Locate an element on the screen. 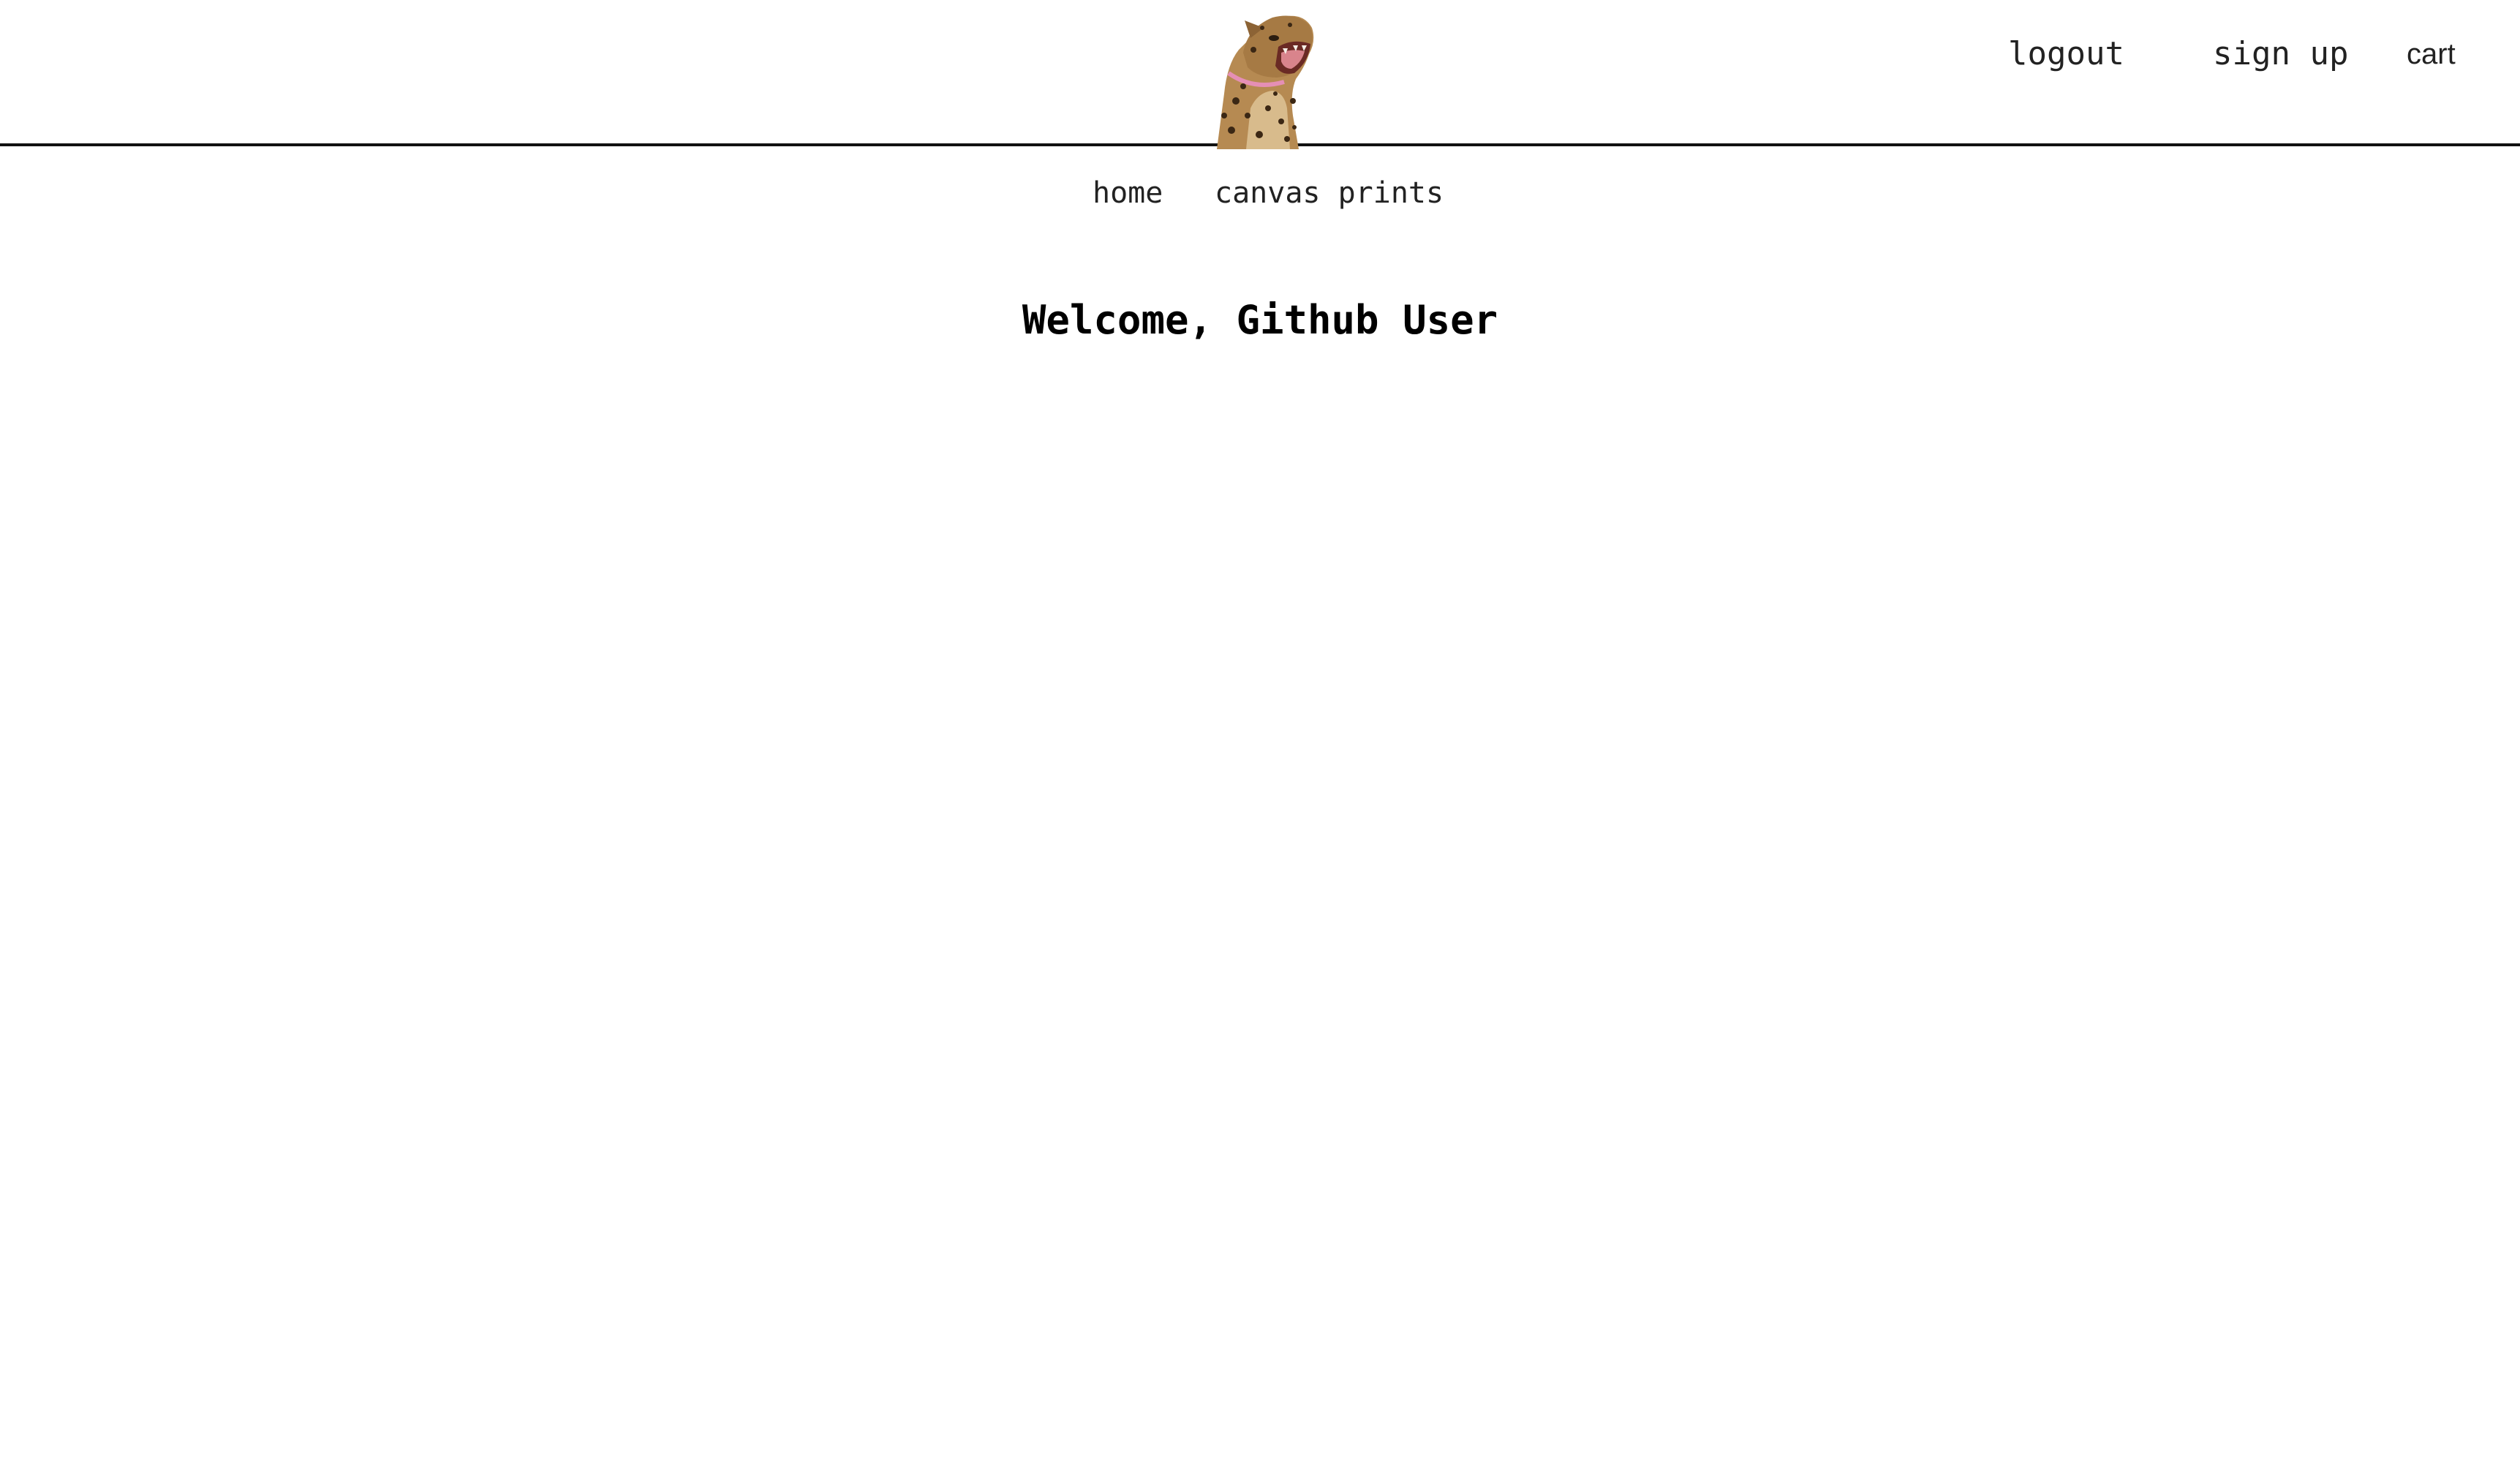  cart-link: cart is located at coordinates (2431, 54).